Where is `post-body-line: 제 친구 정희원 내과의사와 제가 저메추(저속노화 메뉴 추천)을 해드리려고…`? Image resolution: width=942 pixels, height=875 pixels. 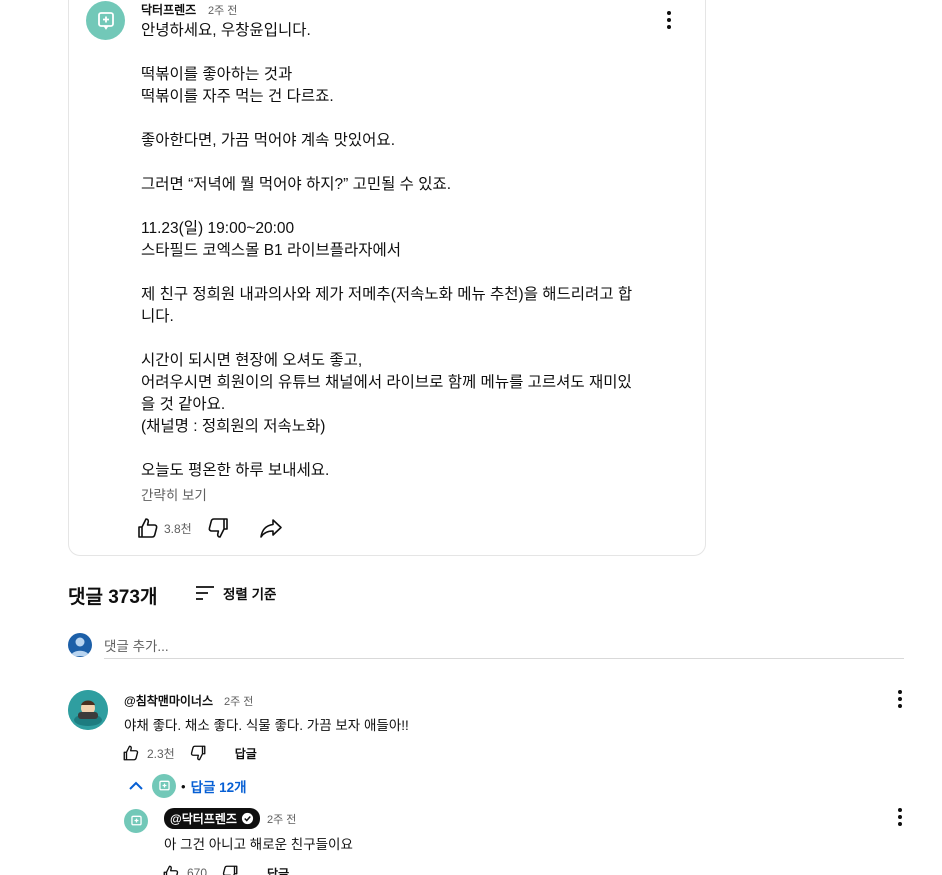
post-body-line: 제 친구 정희원 내과의사와 제가 저메추(저속노화 메뉴 추천)을 해드리려고… is located at coordinates (387, 294).